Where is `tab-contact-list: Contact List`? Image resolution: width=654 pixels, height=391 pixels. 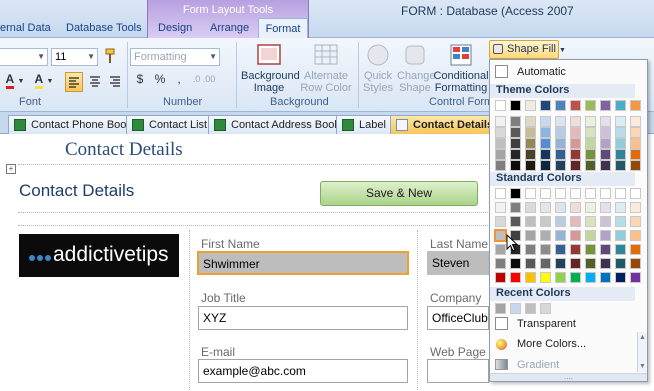
tab-contact-list: Contact List is located at coordinates (170, 124).